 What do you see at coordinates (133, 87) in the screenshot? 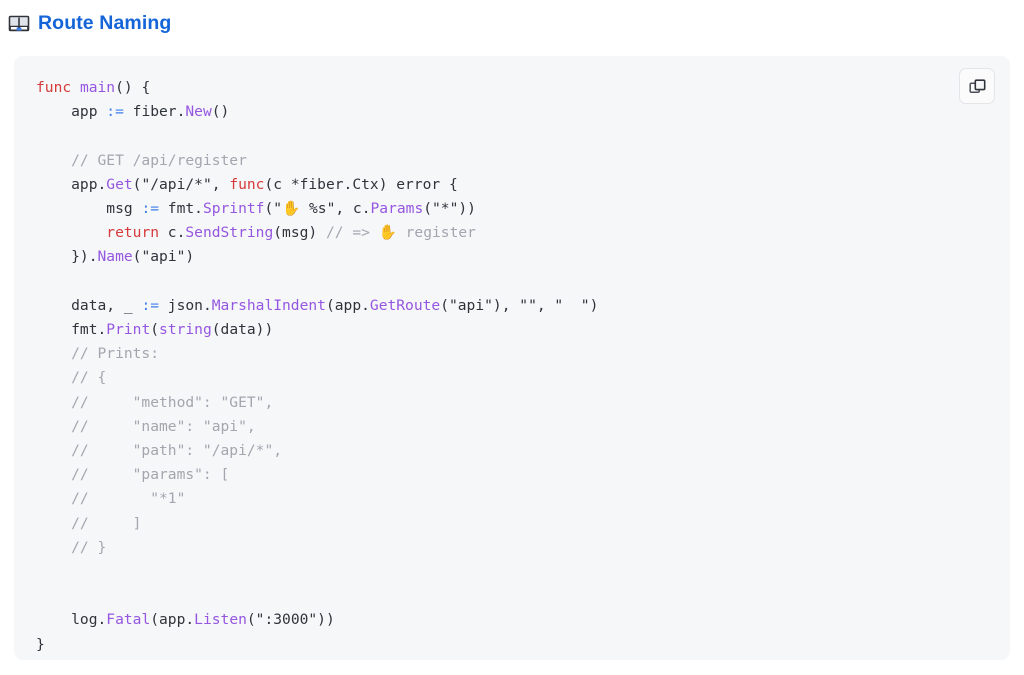
I see `code-token: () {` at bounding box center [133, 87].